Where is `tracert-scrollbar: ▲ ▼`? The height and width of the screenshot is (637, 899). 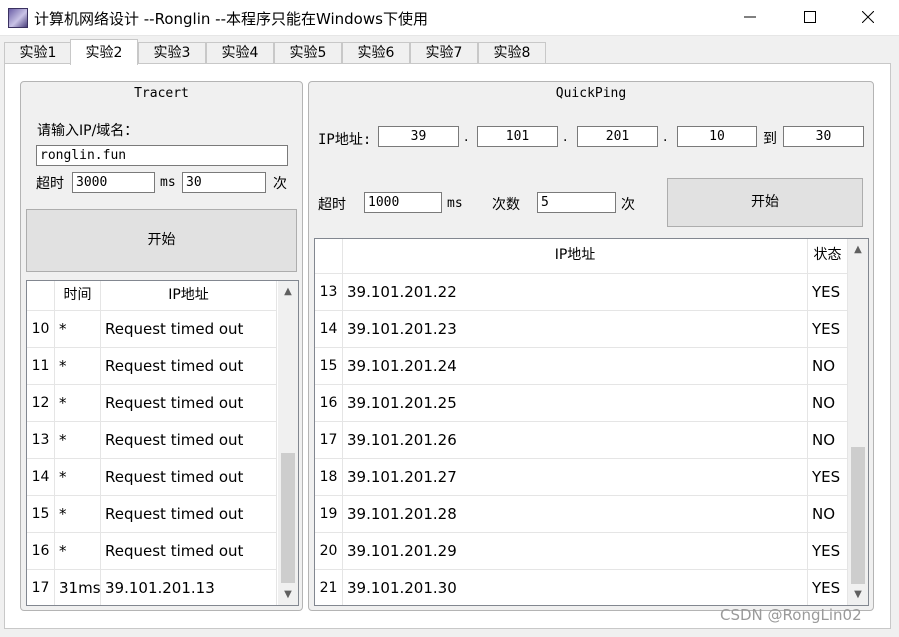
tracert-scrollbar: ▲ ▼ is located at coordinates (288, 443).